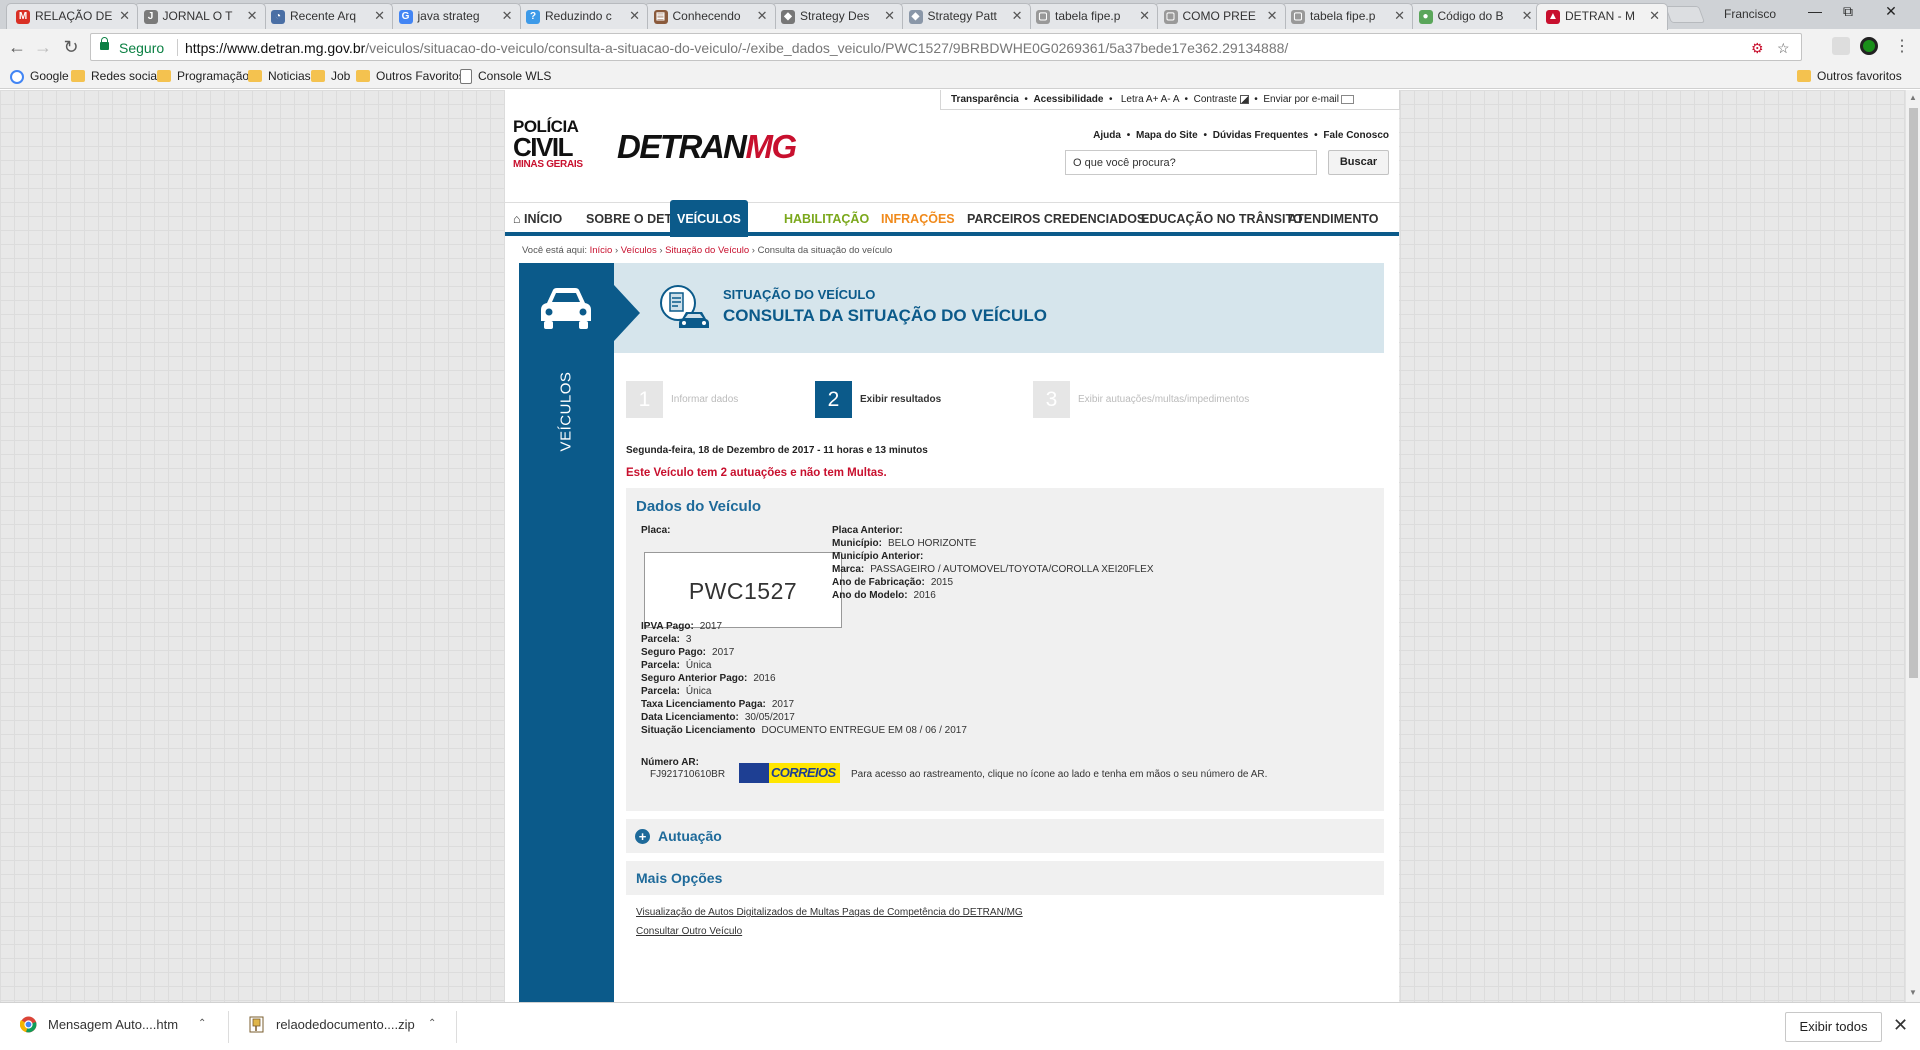 This screenshot has height=1050, width=1920. What do you see at coordinates (71, 47) in the screenshot?
I see `reload-icon: ↻` at bounding box center [71, 47].